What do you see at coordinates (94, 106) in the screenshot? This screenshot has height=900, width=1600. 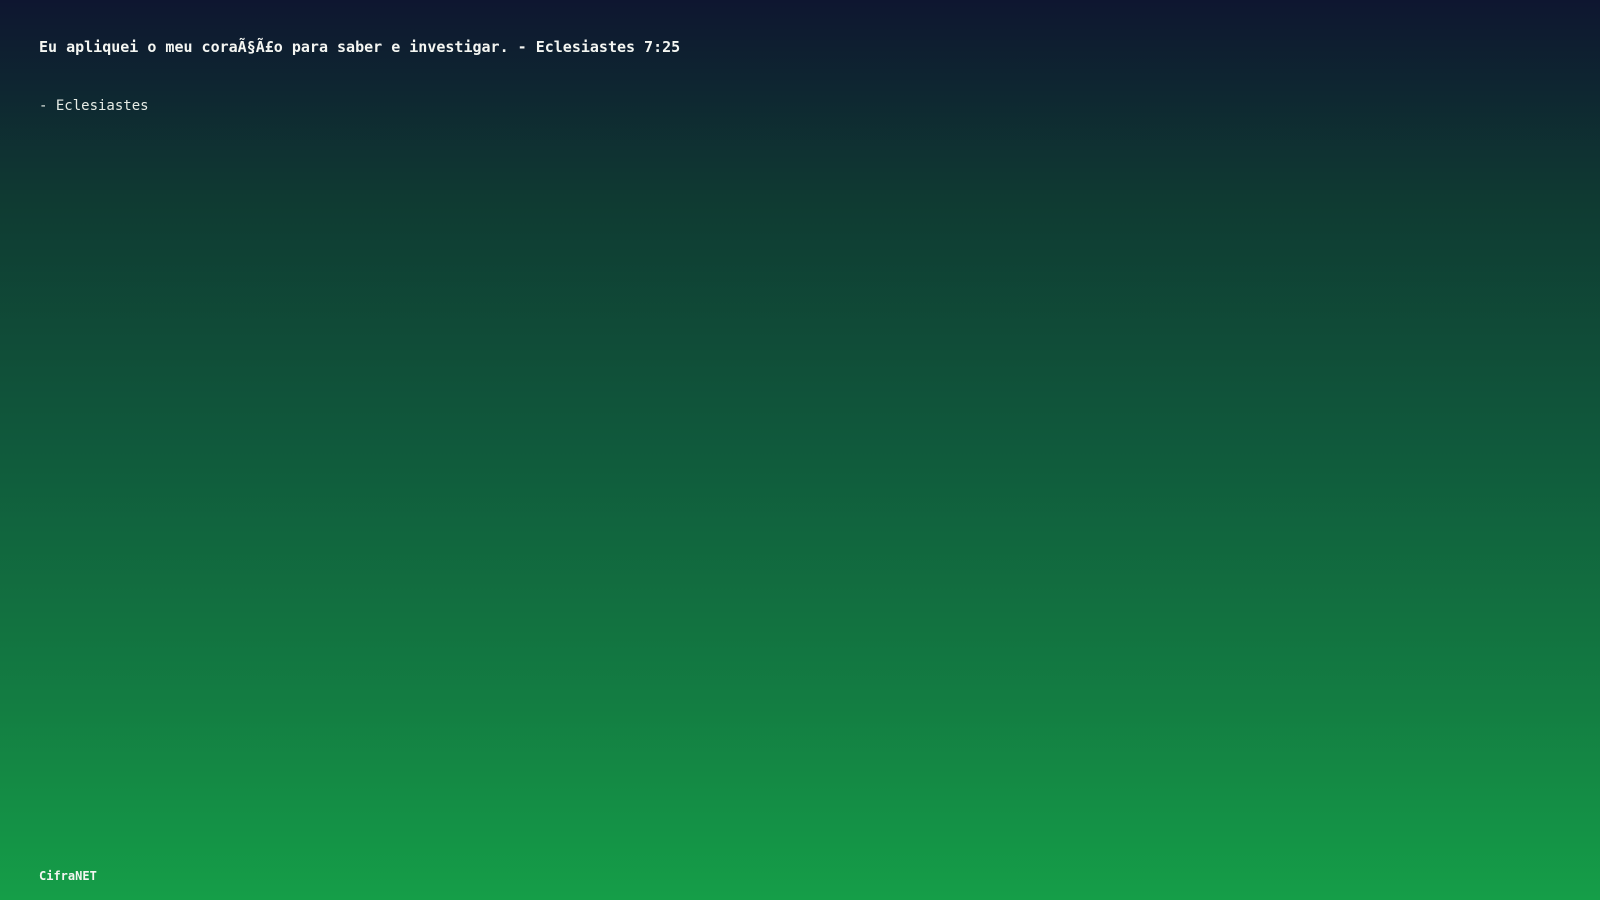 I see `quote-author: - Eclesiastes` at bounding box center [94, 106].